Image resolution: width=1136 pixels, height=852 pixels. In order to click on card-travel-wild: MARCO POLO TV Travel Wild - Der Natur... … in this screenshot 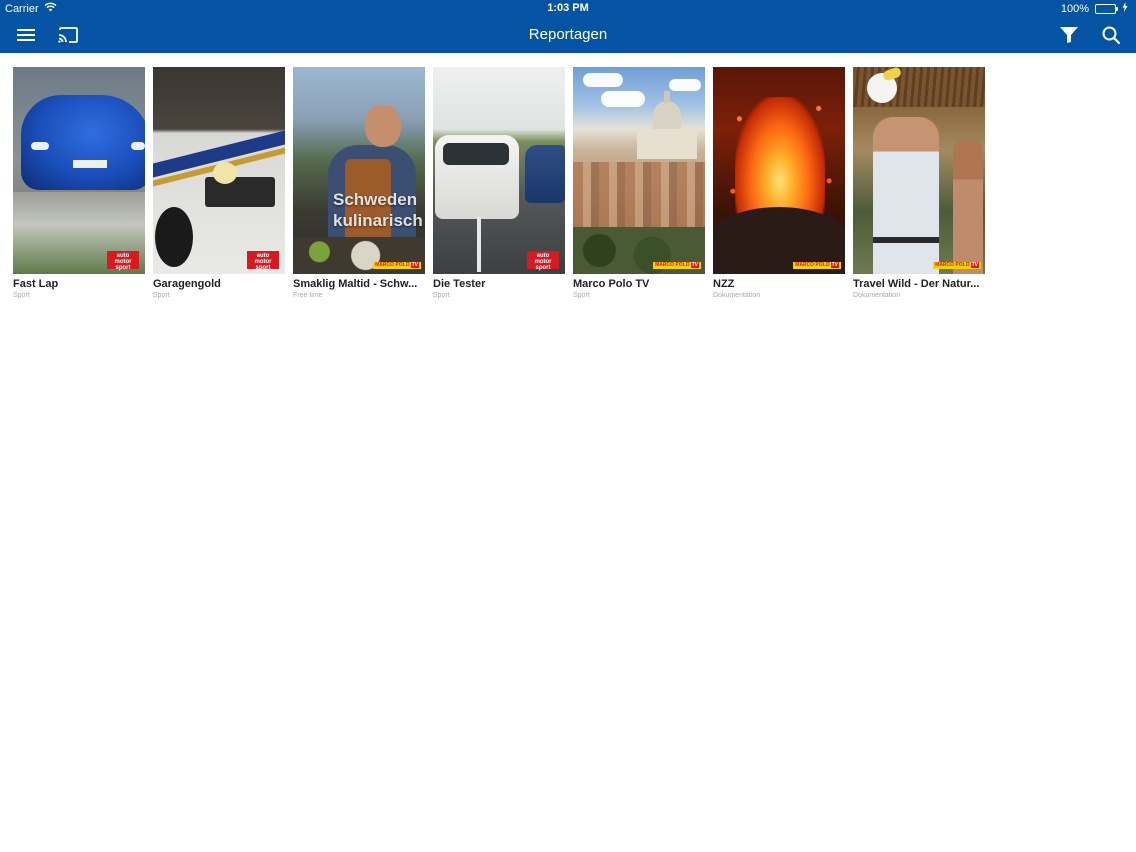, I will do `click(919, 183)`.